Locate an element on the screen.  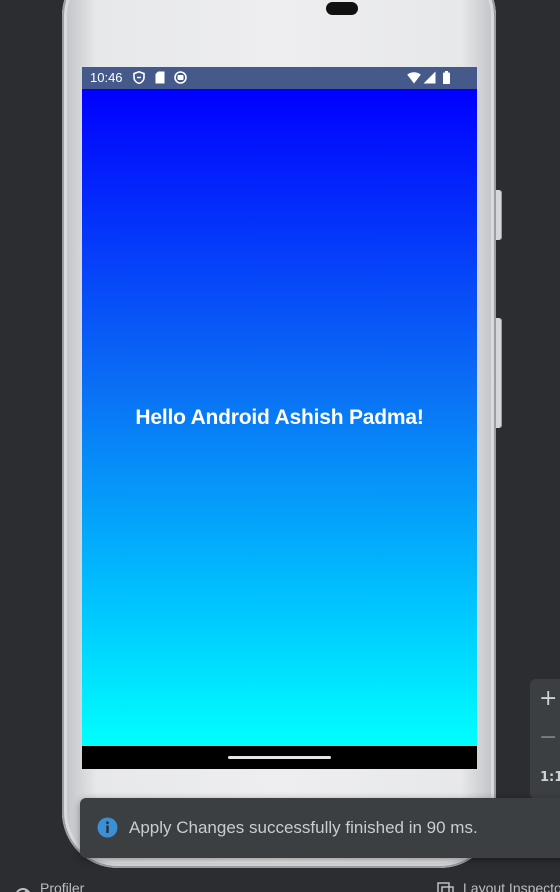
status-bar: 10:46 is located at coordinates (279, 78).